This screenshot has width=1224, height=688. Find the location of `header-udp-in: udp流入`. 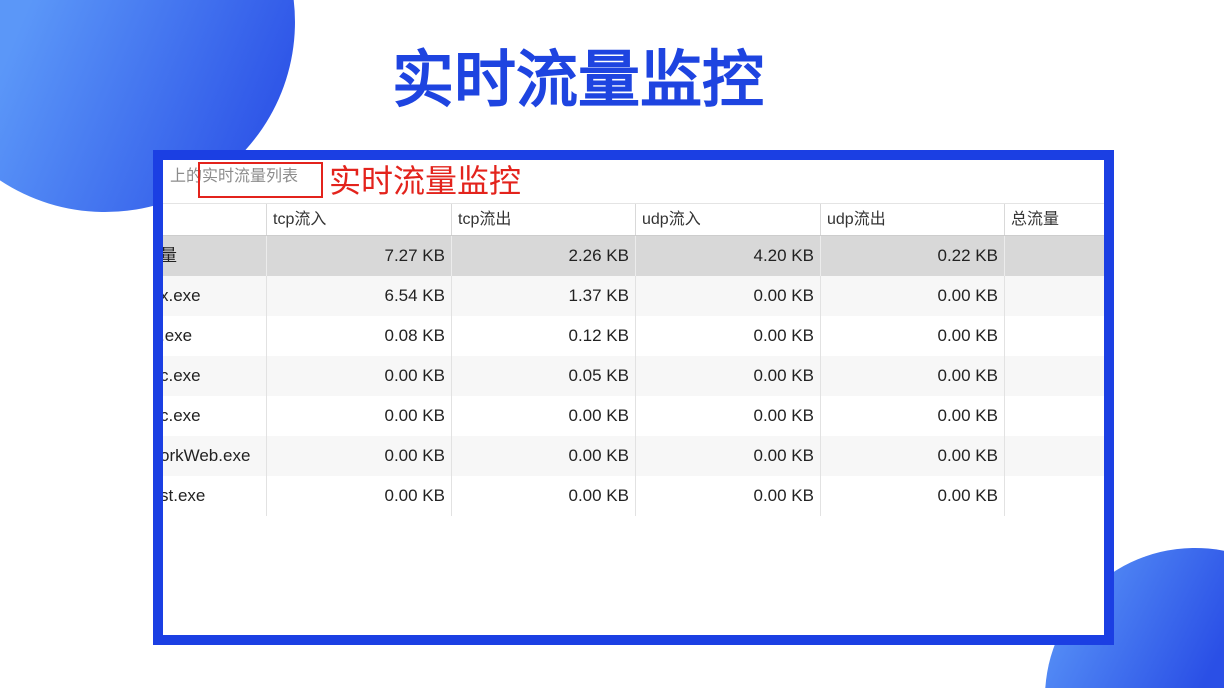

header-udp-in: udp流入 is located at coordinates (728, 219).